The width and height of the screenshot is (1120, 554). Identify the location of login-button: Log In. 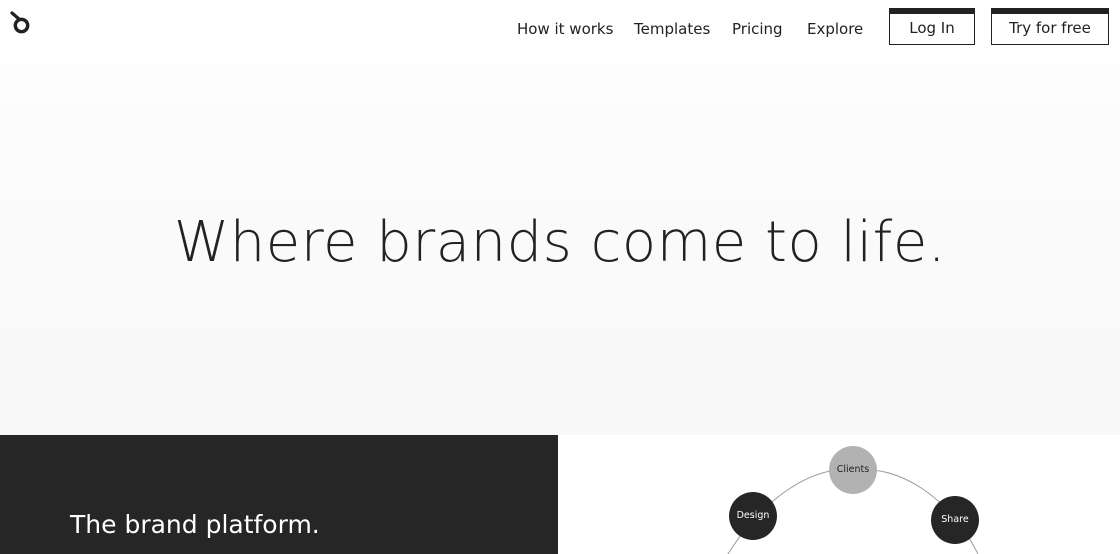
(932, 26).